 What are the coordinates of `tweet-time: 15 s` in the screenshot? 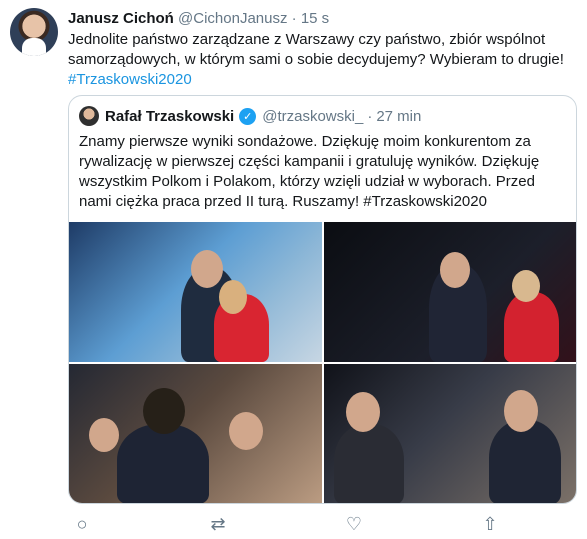 It's located at (315, 18).